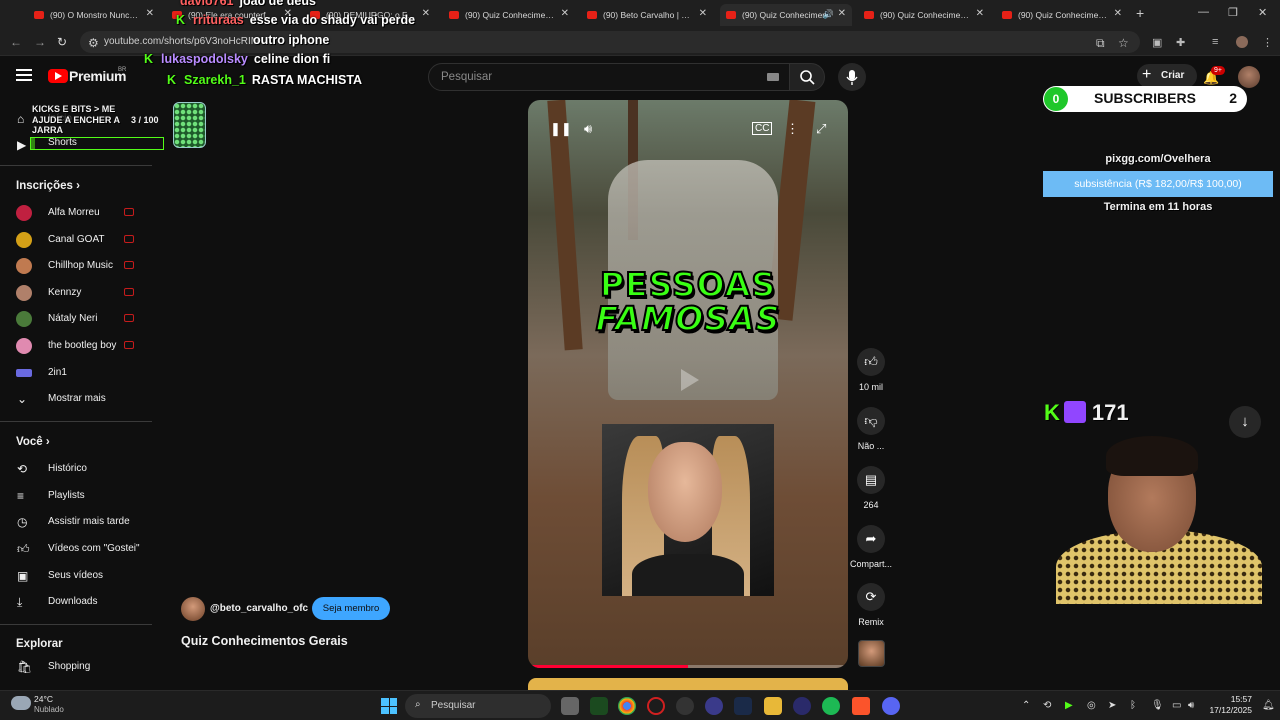  I want to click on channel-avatar-button, so click(871, 653).